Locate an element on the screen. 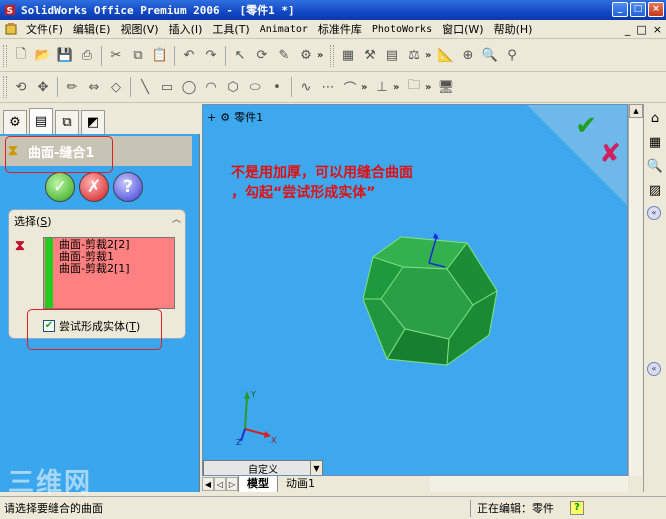 This screenshot has height=519, width=666. monitor-icon: 🖥 is located at coordinates (446, 87).